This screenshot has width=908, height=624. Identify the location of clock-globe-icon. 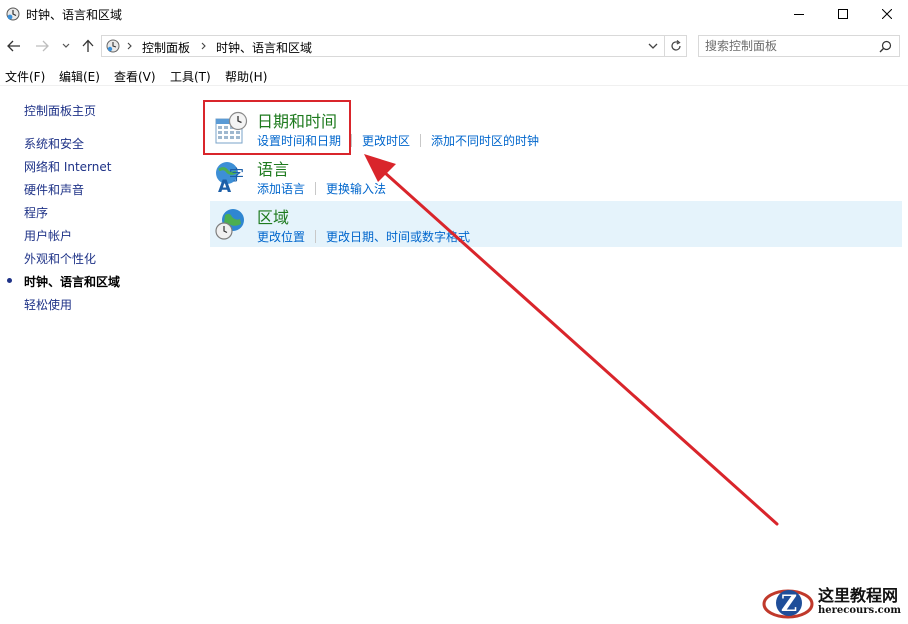
(13, 14).